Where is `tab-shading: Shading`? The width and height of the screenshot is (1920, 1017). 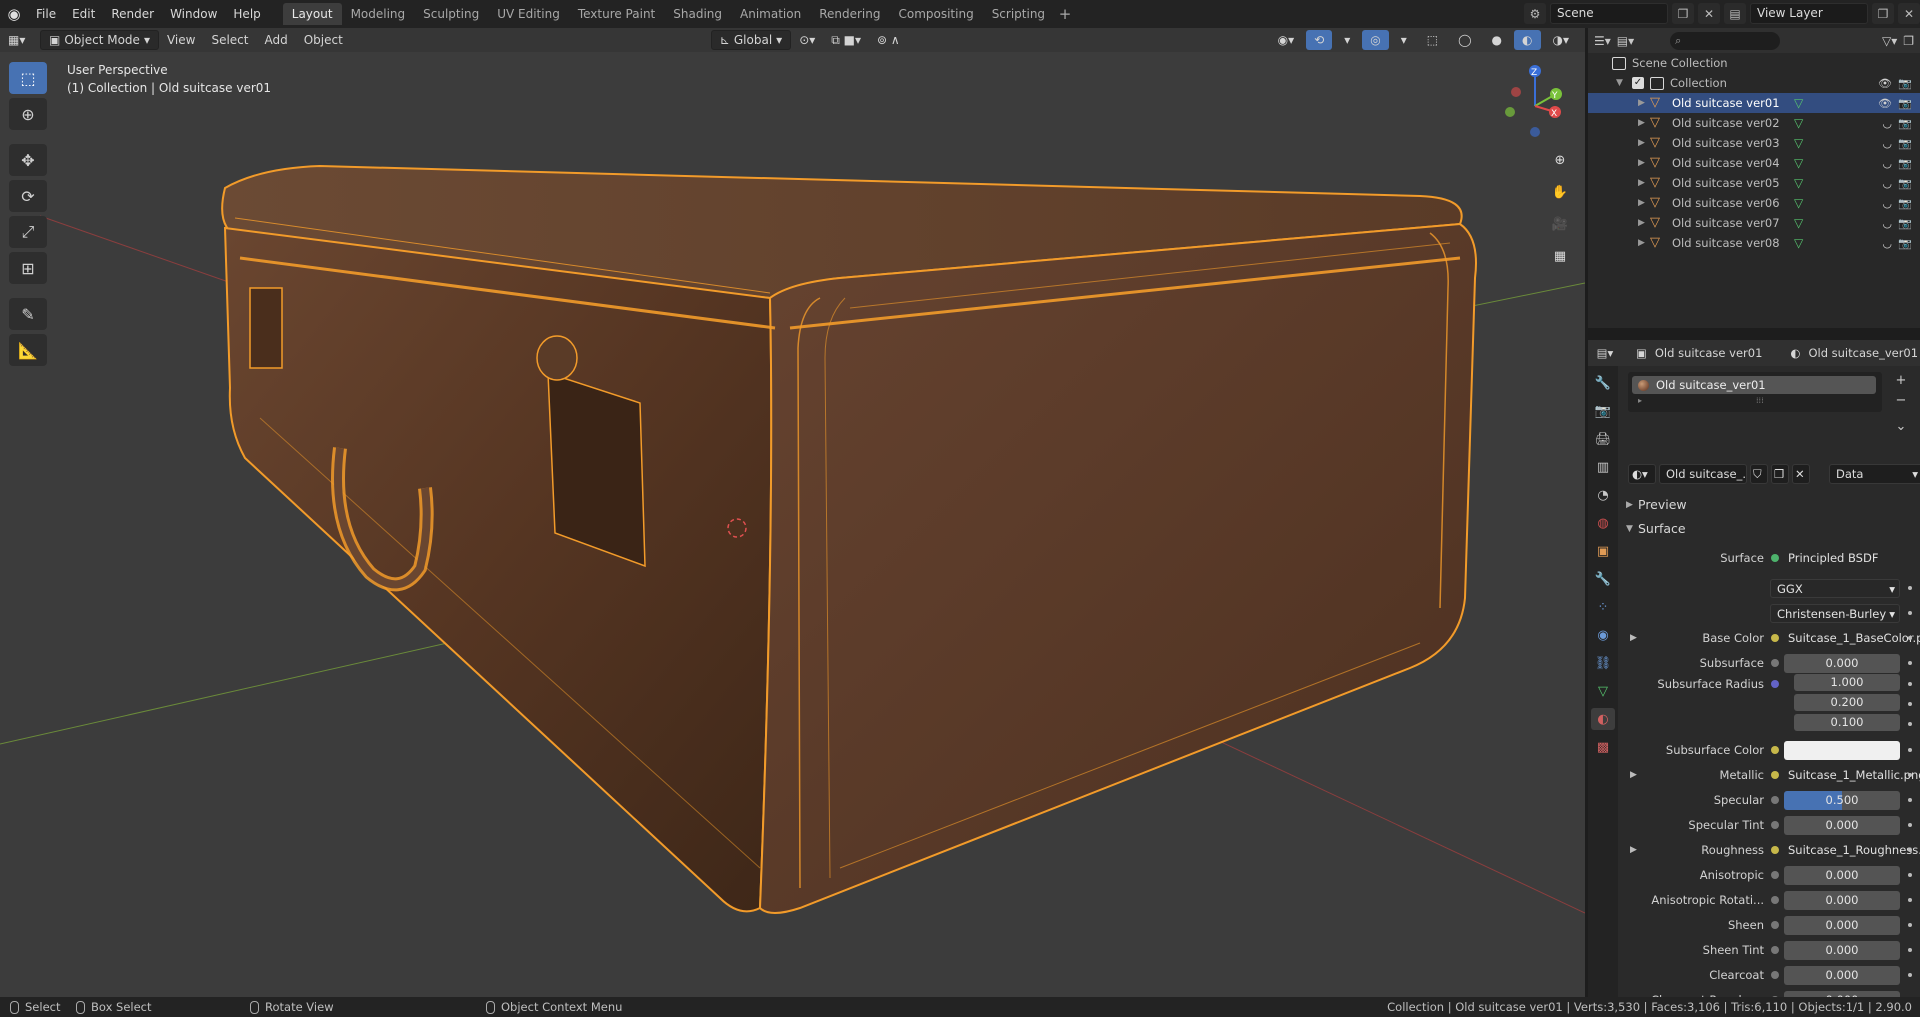
tab-shading: Shading is located at coordinates (697, 14).